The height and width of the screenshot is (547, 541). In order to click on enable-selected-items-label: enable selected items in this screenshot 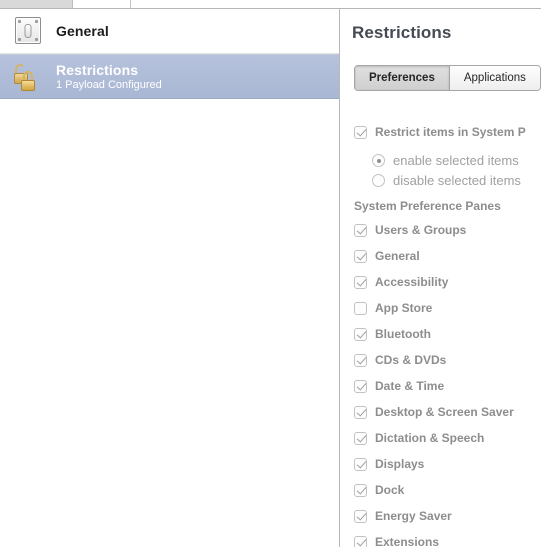, I will do `click(456, 160)`.